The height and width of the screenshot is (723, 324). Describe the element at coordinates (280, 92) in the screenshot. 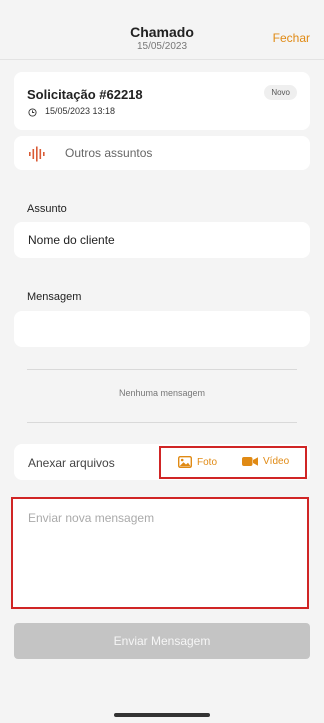

I see `status-badge: Novo` at that location.